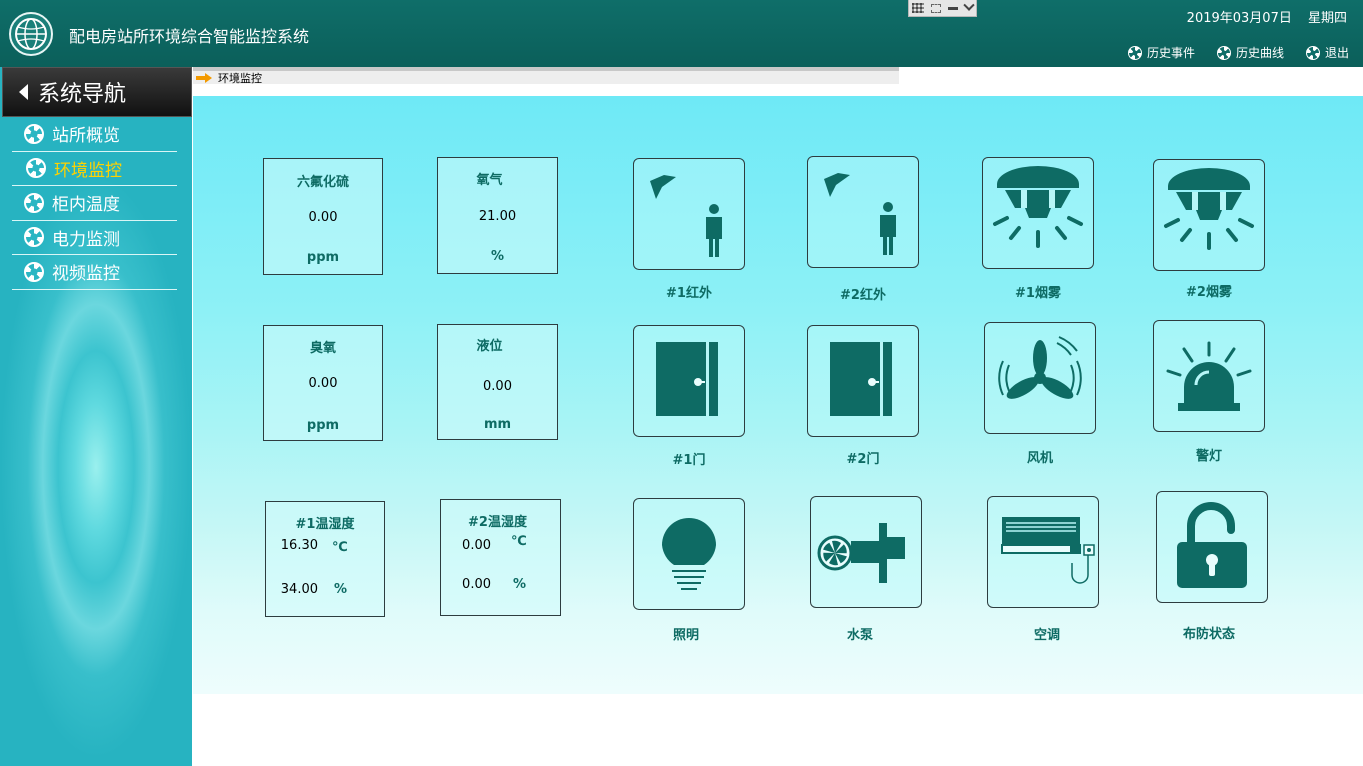 Image resolution: width=1363 pixels, height=766 pixels. I want to click on arm-status-button, so click(1212, 547).